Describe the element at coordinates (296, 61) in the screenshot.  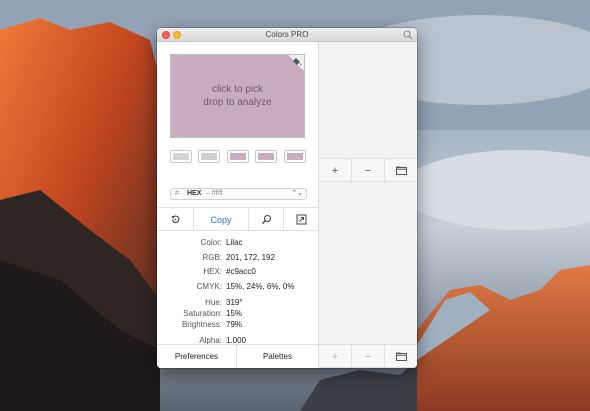
I see `paint-bucket-icon` at that location.